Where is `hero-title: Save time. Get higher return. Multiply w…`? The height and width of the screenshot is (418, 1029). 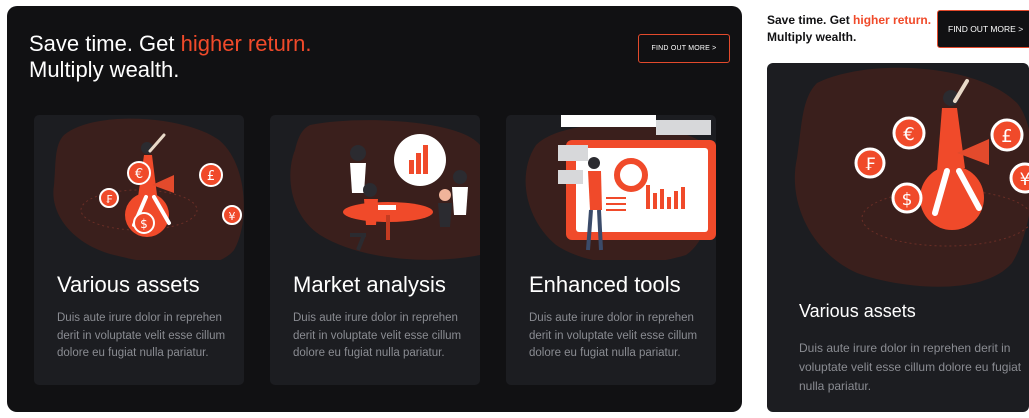 hero-title: Save time. Get higher return. Multiply w… is located at coordinates (170, 57).